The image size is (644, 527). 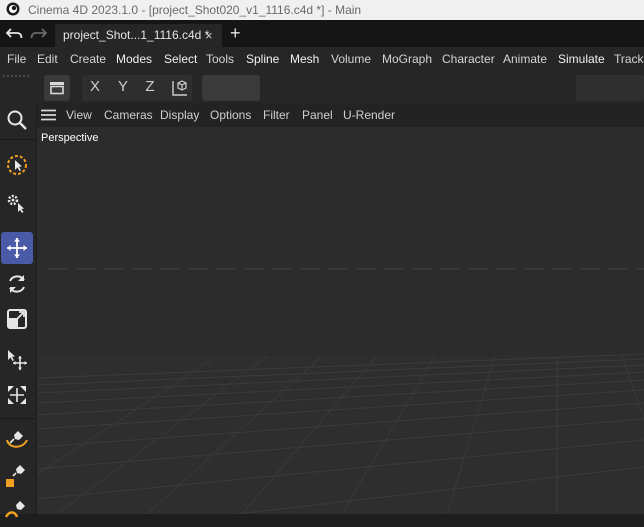 I want to click on viewport-menu-options: Options, so click(x=230, y=115).